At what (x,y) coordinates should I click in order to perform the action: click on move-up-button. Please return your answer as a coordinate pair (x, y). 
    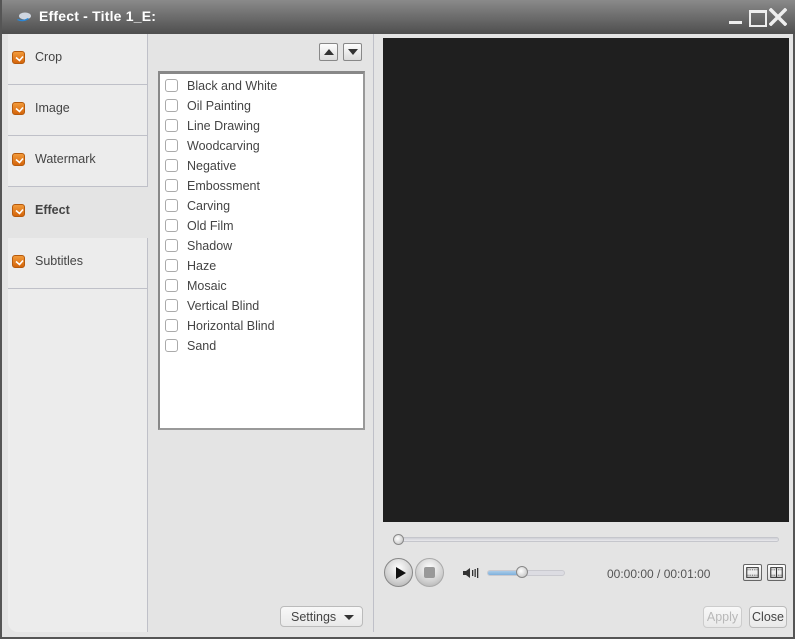
    Looking at the image, I should click on (328, 52).